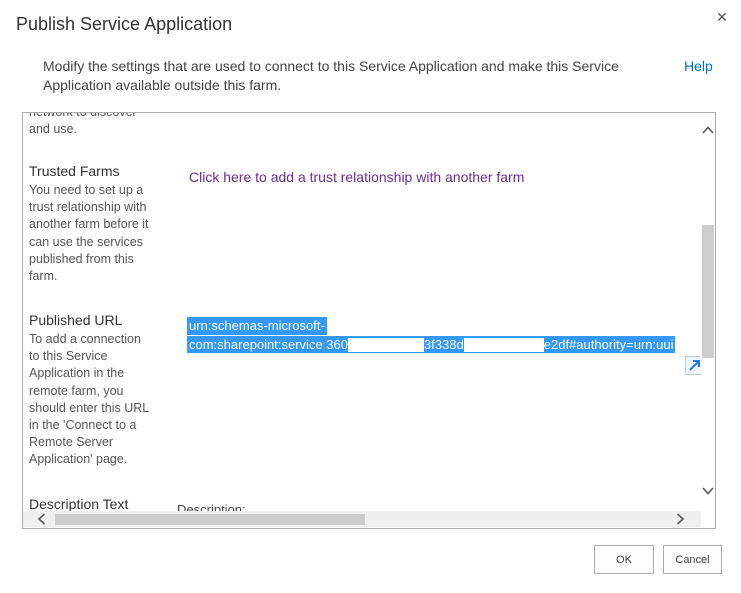 Image resolution: width=741 pixels, height=593 pixels. I want to click on close-icon: ✕, so click(722, 17).